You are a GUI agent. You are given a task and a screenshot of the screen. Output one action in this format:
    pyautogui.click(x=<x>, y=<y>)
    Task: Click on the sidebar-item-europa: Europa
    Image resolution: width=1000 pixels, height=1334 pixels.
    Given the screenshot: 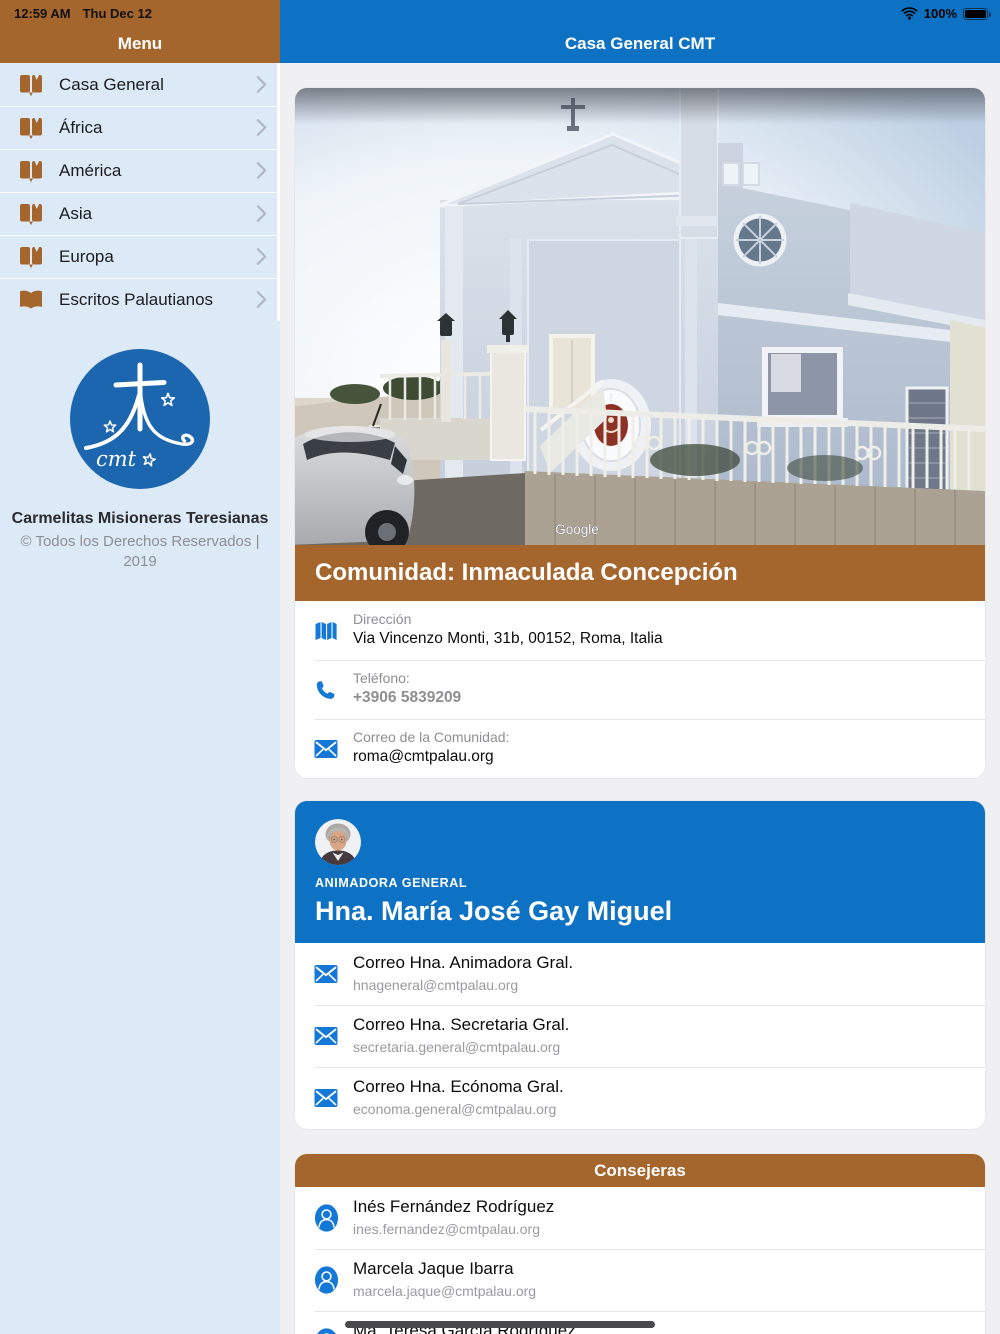 What is the action you would take?
    pyautogui.click(x=138, y=256)
    